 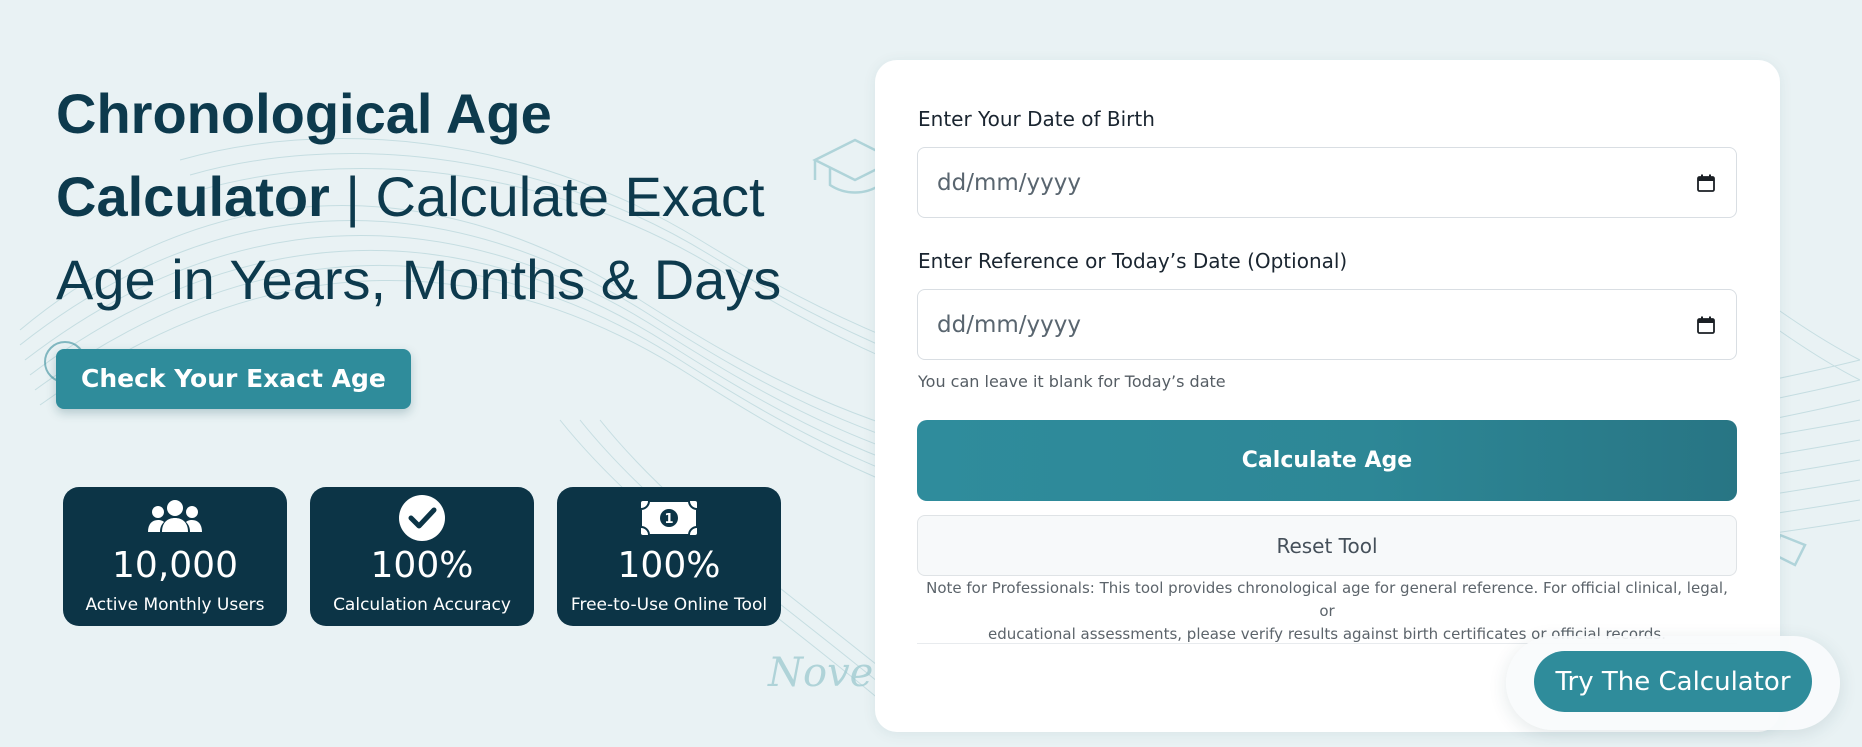 What do you see at coordinates (422, 605) in the screenshot?
I see `stat-label: Calculation Accuracy` at bounding box center [422, 605].